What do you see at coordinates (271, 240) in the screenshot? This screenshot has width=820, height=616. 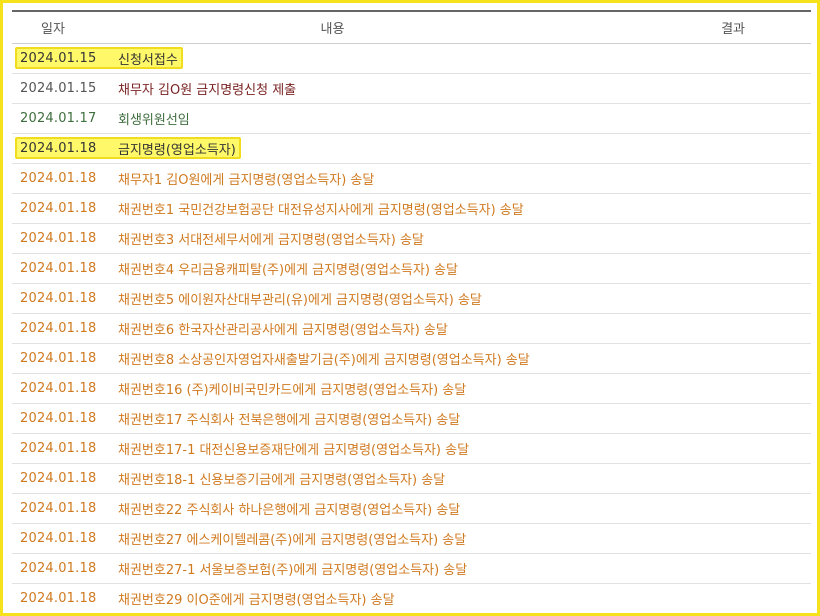 I see `row-content: 채권번호3 서대전세무서에게 금지명령(영업소득자) 송달` at bounding box center [271, 240].